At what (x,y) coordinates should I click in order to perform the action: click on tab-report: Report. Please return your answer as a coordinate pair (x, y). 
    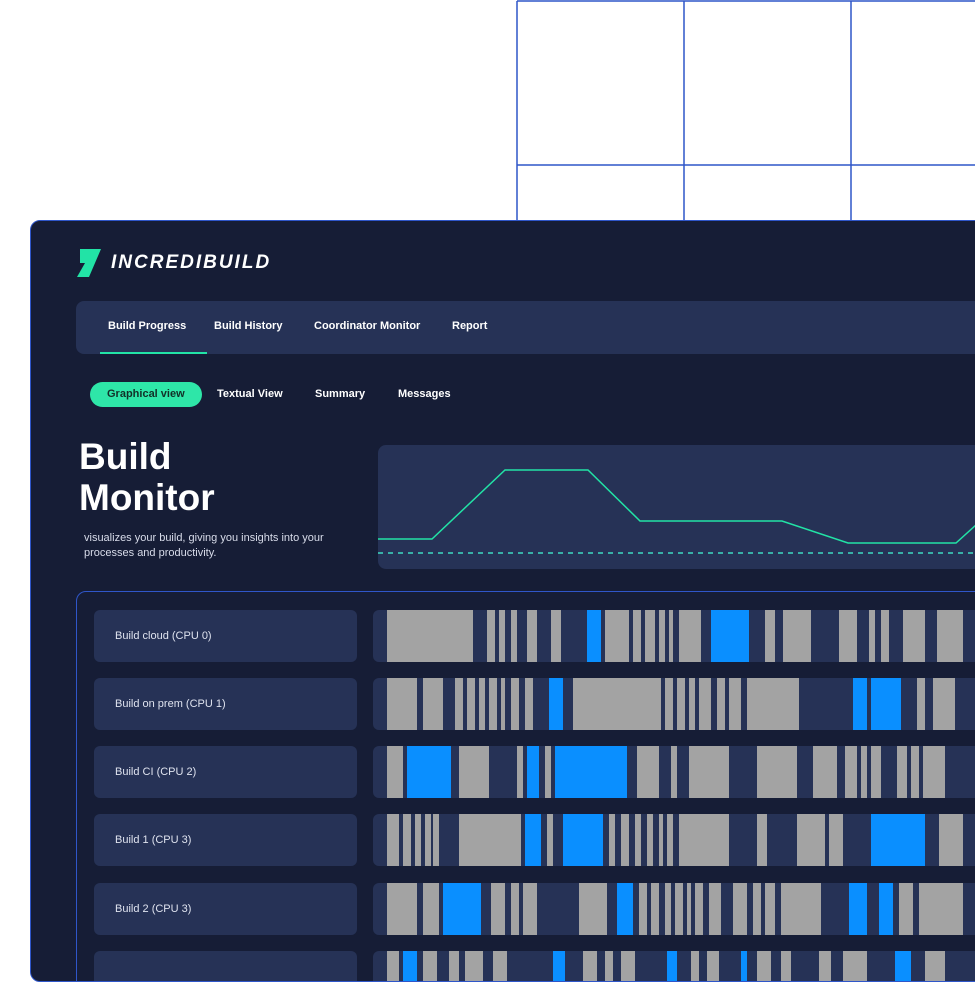
    Looking at the image, I should click on (469, 327).